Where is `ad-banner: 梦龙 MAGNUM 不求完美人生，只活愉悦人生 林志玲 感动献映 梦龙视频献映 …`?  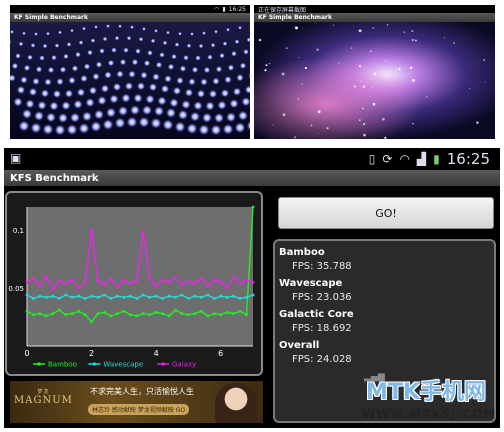 ad-banner: 梦龙 MAGNUM 不求完美人生，只活愉悦人生 林志玲 感动献映 梦龙视频献映 … is located at coordinates (136, 402).